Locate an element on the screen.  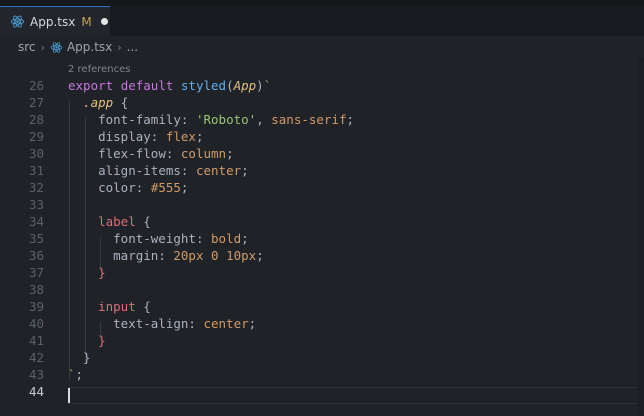
code-line: 40 text-align: center; is located at coordinates (322, 323).